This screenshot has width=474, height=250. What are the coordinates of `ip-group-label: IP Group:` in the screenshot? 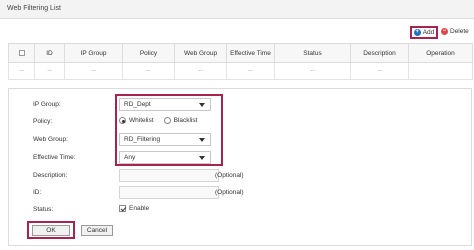 It's located at (47, 104).